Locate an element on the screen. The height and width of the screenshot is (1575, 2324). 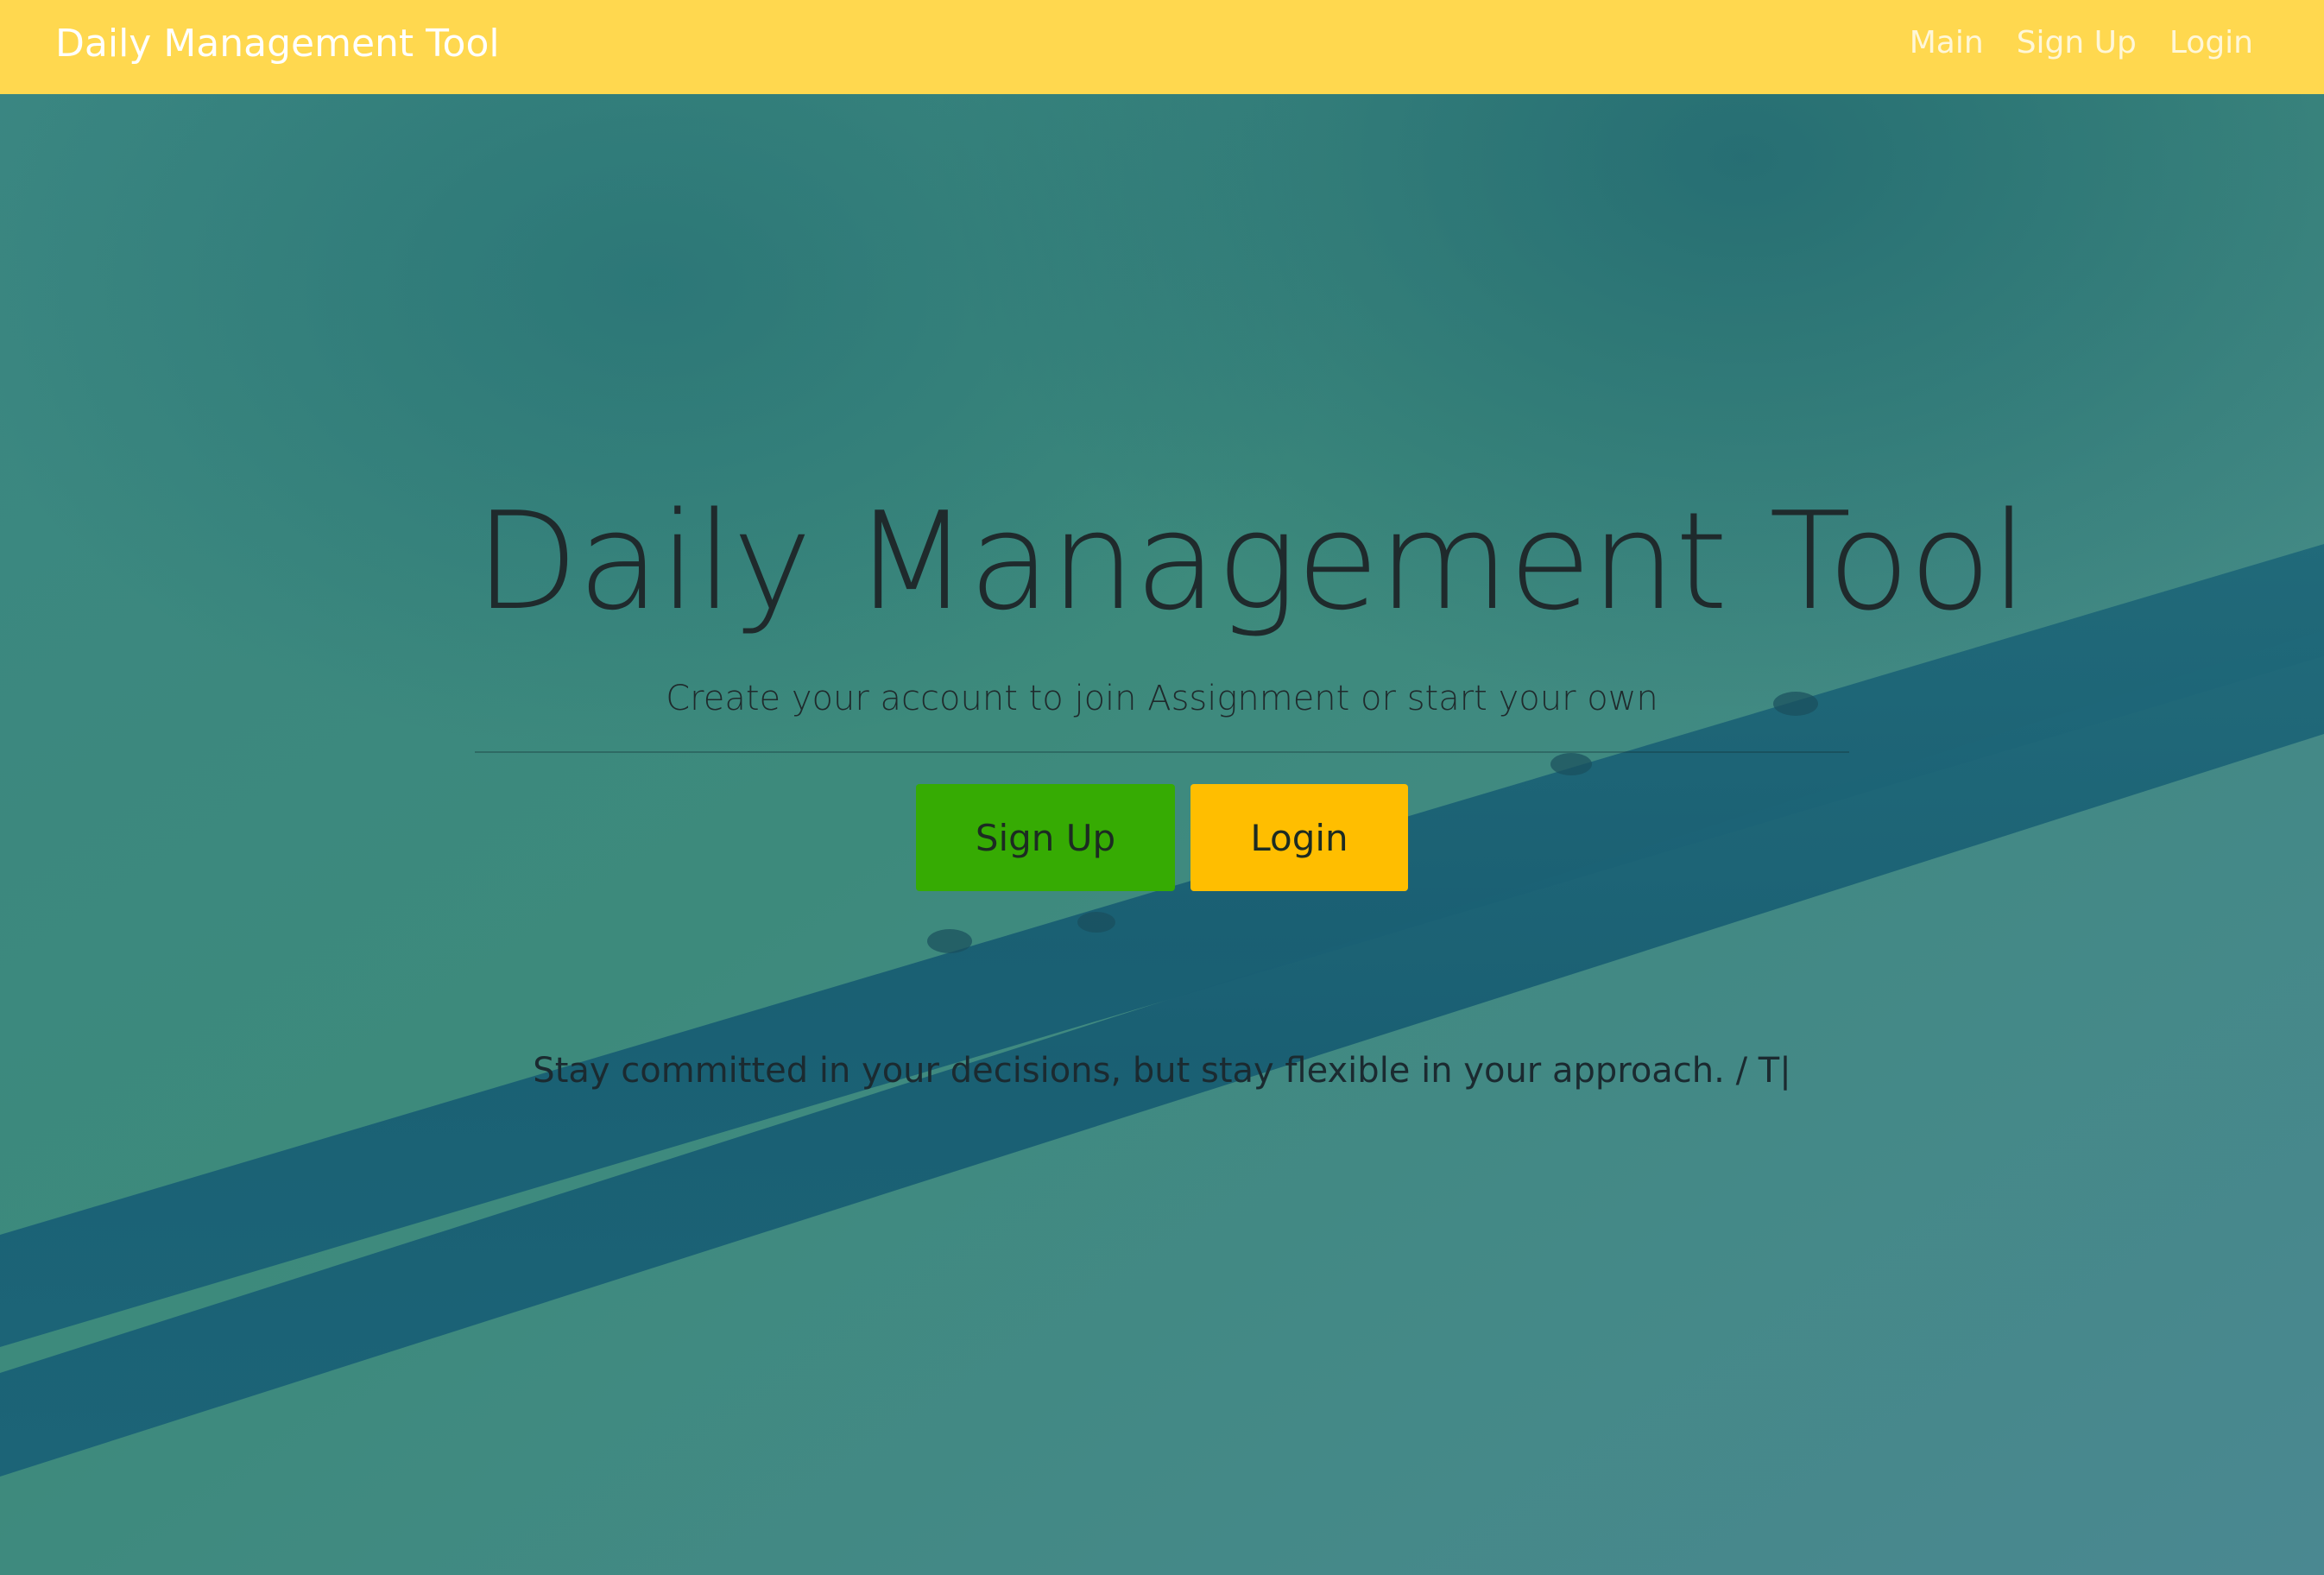
nav-links: Main Sign Up Login is located at coordinates (2081, 43).